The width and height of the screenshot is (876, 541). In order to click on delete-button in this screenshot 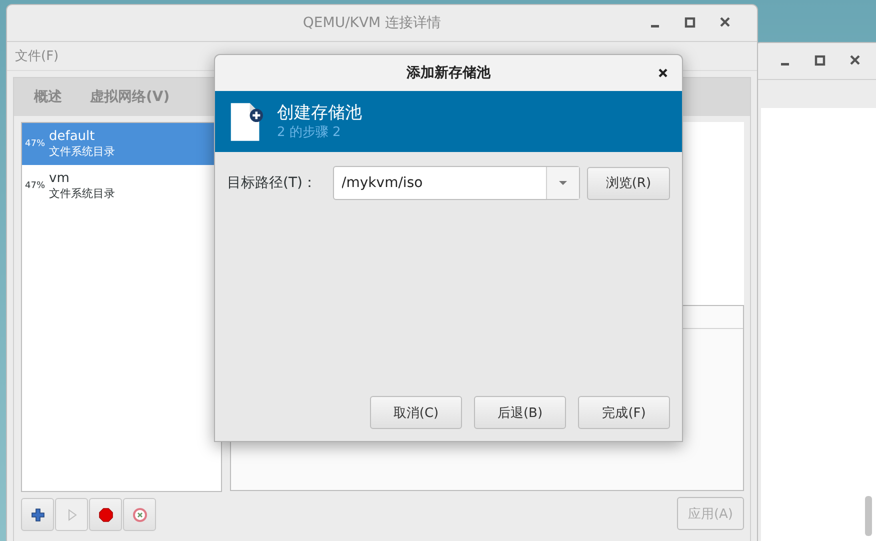, I will do `click(139, 514)`.